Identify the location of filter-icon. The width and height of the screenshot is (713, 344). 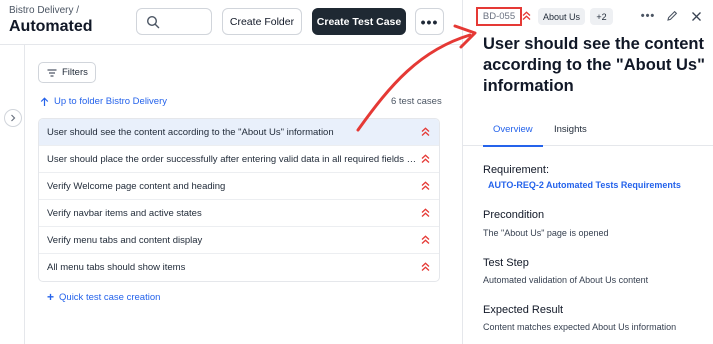
(52, 72).